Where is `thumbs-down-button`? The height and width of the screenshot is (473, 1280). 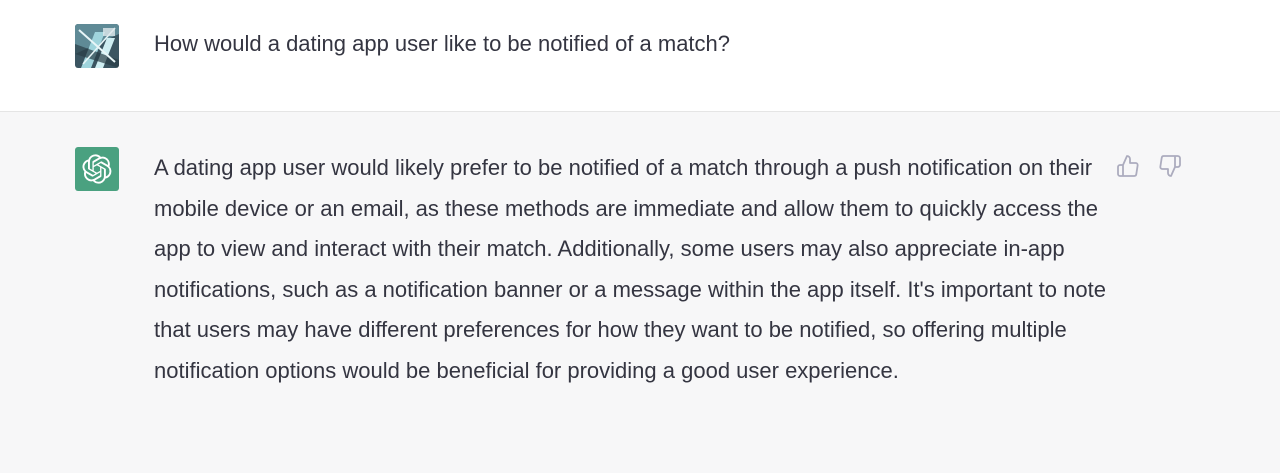 thumbs-down-button is located at coordinates (1170, 166).